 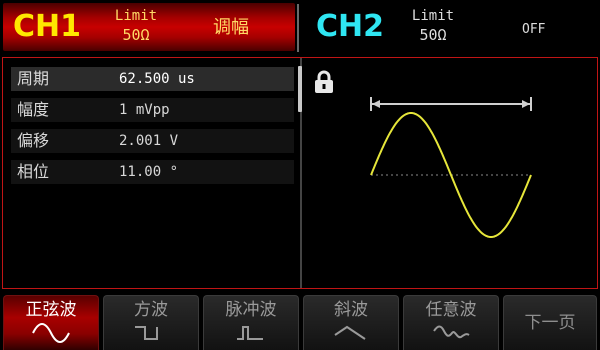 What do you see at coordinates (149, 141) in the screenshot?
I see `param-value: 2.001 V` at bounding box center [149, 141].